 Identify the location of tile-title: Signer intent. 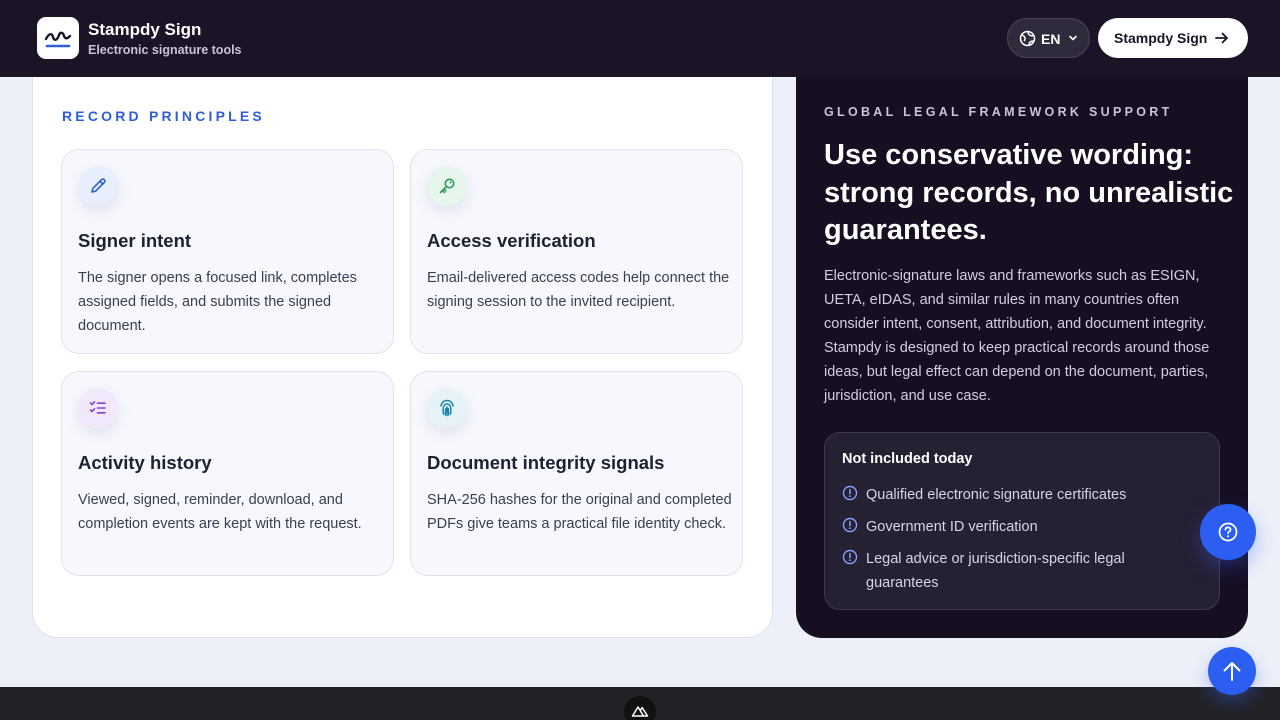
(135, 240).